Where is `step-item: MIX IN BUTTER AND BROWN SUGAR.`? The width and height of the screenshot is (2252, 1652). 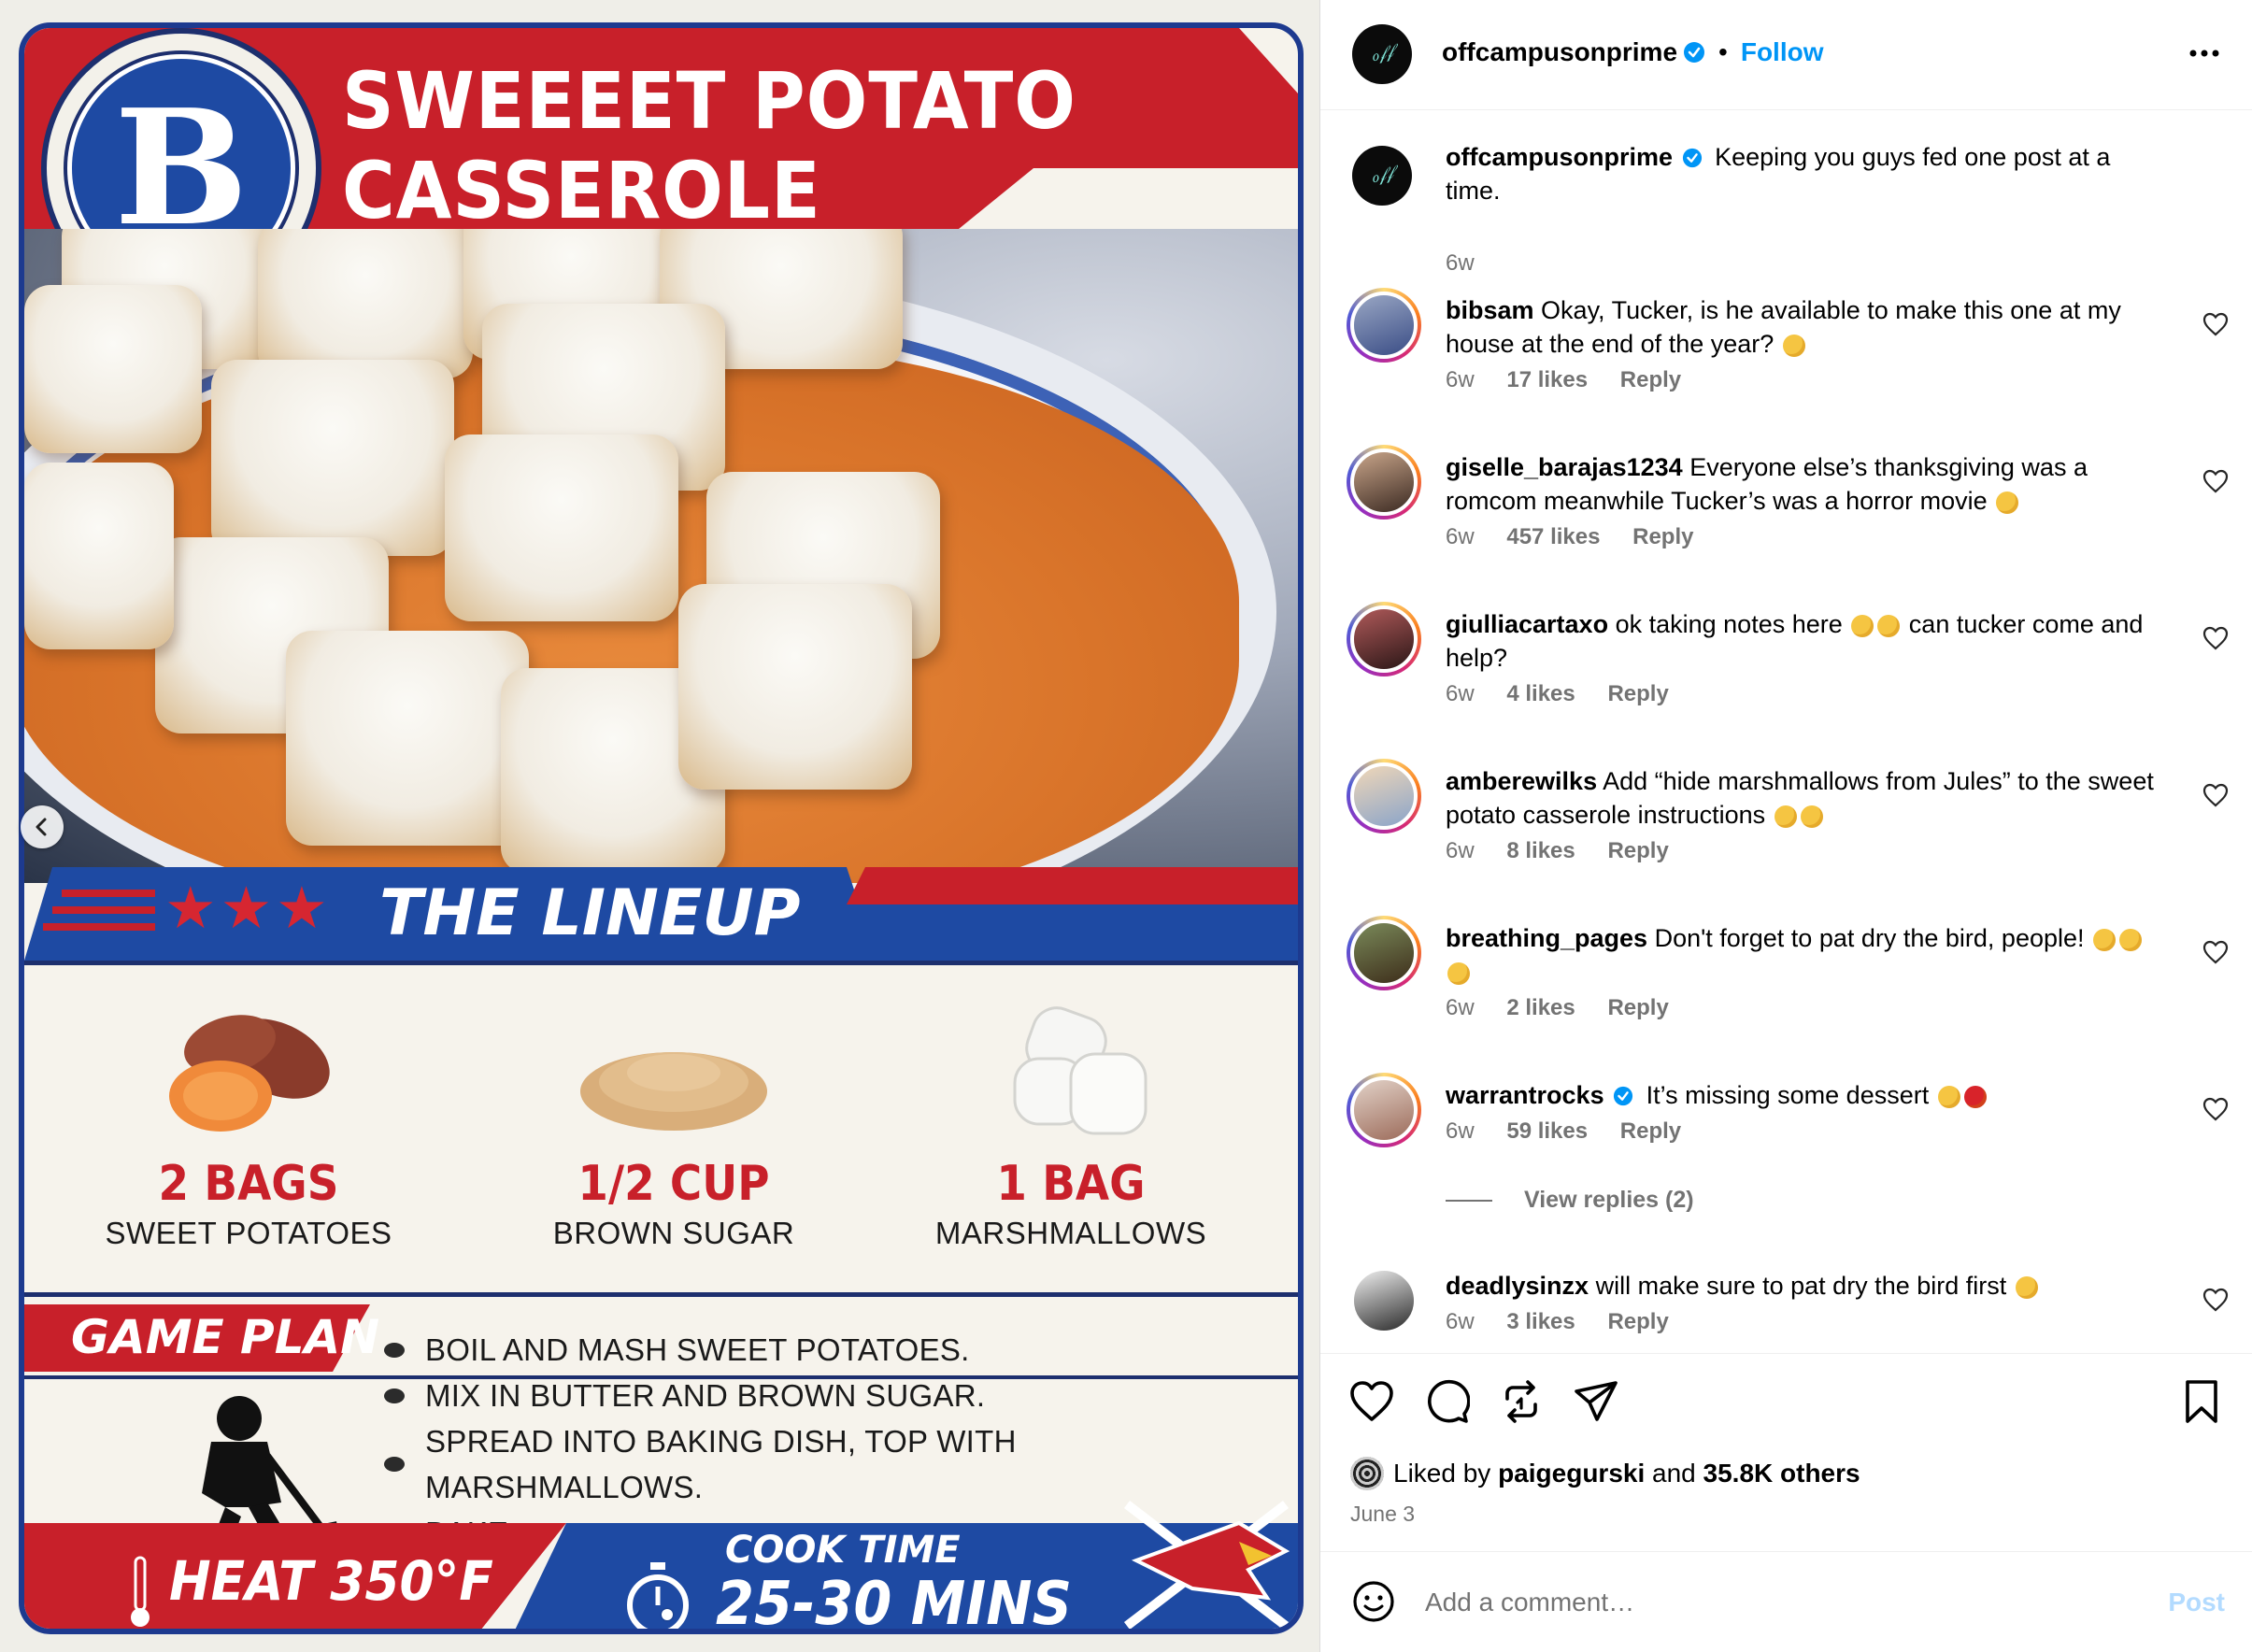 step-item: MIX IN BUTTER AND BROWN SUGAR. is located at coordinates (841, 1396).